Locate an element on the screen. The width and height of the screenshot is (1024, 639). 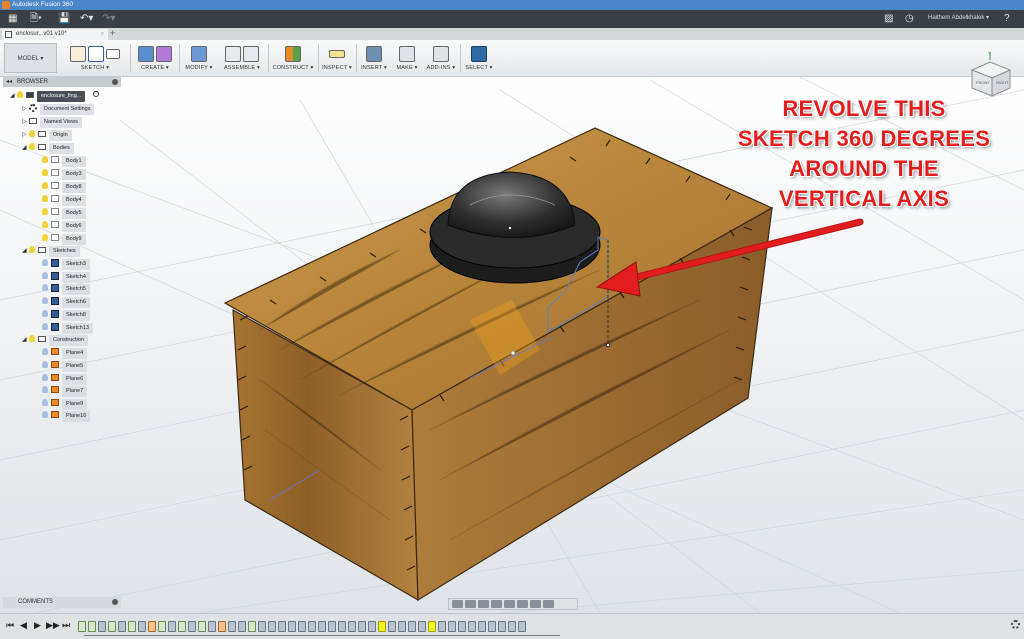
comments-panel: COMMENTS is located at coordinates (62, 602).